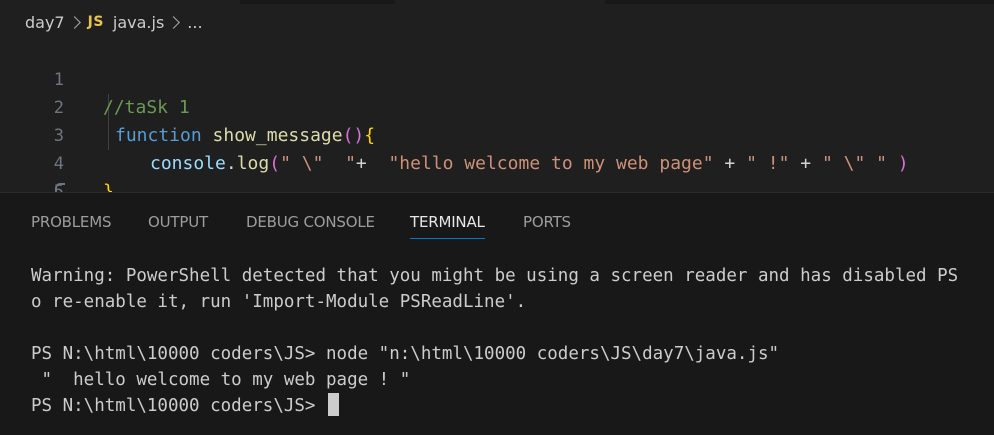 Image resolution: width=994 pixels, height=435 pixels. What do you see at coordinates (179, 406) in the screenshot?
I see `terminal-prompt: PS N:\html\10000 coders\JS>` at bounding box center [179, 406].